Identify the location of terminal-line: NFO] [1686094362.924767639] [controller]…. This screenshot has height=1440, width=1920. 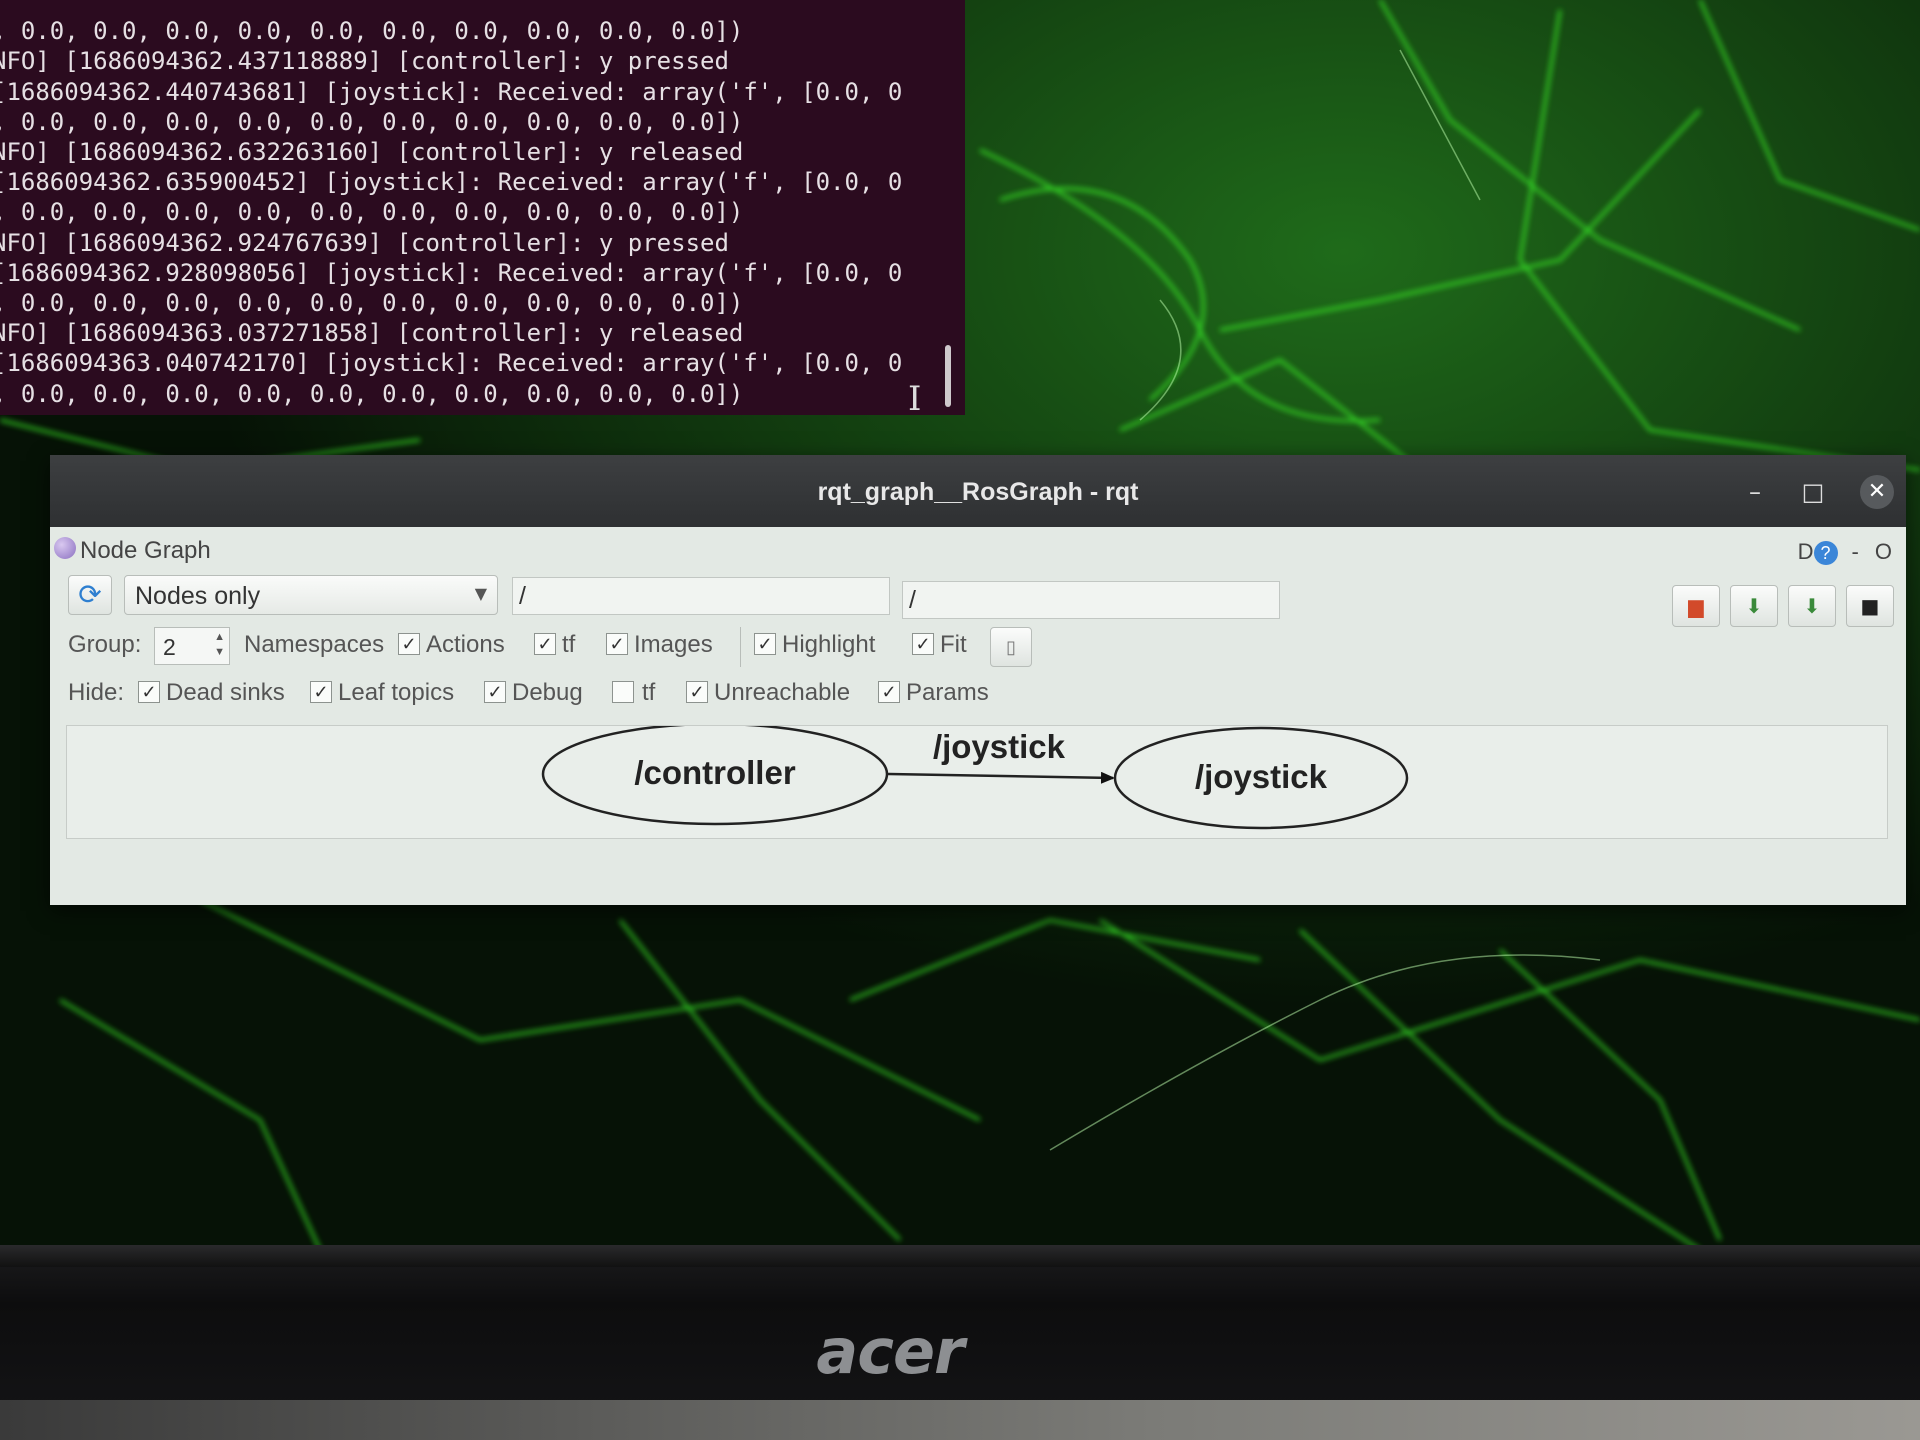
(364, 242).